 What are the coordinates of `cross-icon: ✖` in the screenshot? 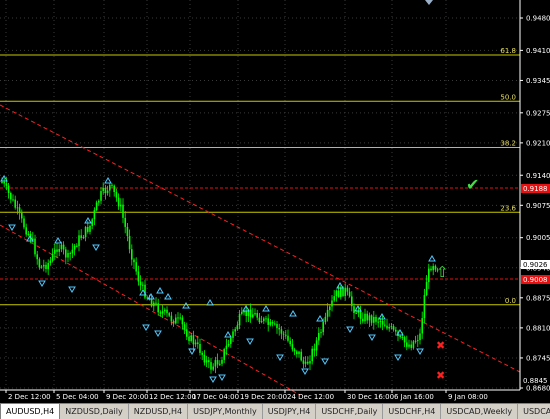 It's located at (440, 375).